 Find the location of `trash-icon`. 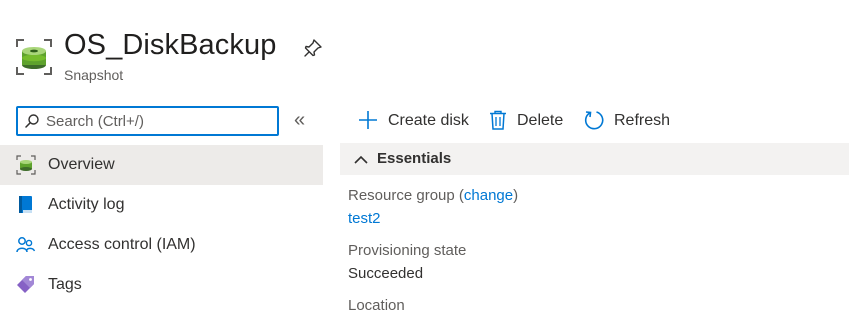

trash-icon is located at coordinates (498, 120).